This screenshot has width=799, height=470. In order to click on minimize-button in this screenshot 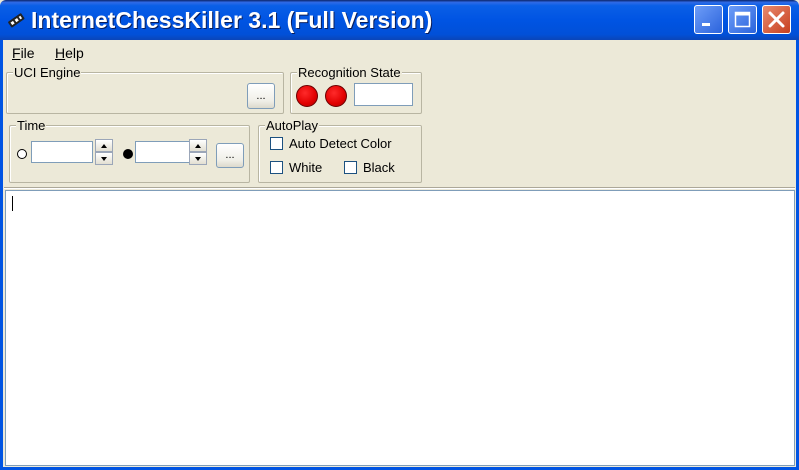, I will do `click(708, 19)`.